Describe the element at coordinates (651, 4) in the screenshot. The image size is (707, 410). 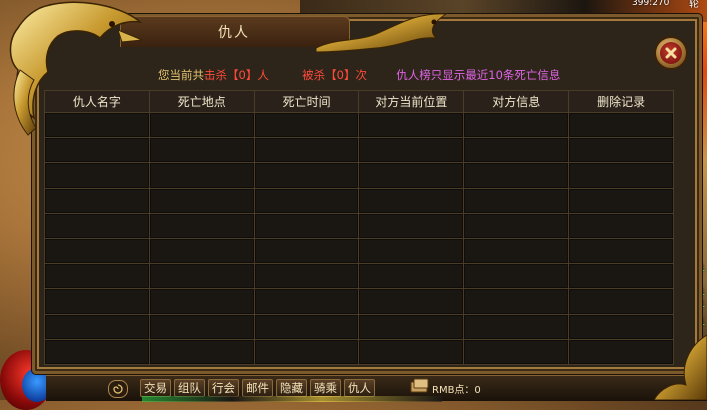
I see `map-coordinates: 399:270` at that location.